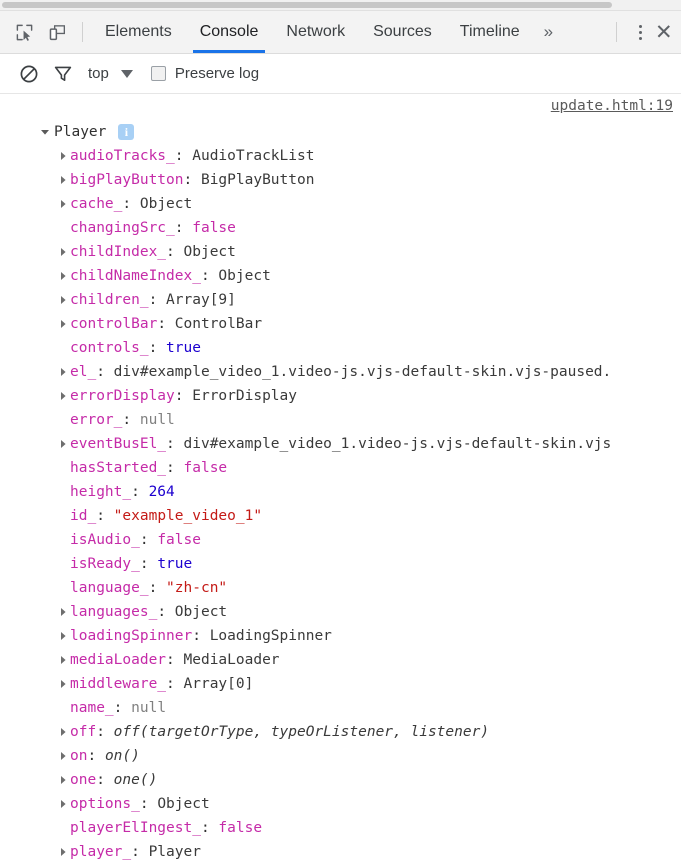 The width and height of the screenshot is (681, 866). I want to click on object-property-row: playerElIngest_: false, so click(340, 828).